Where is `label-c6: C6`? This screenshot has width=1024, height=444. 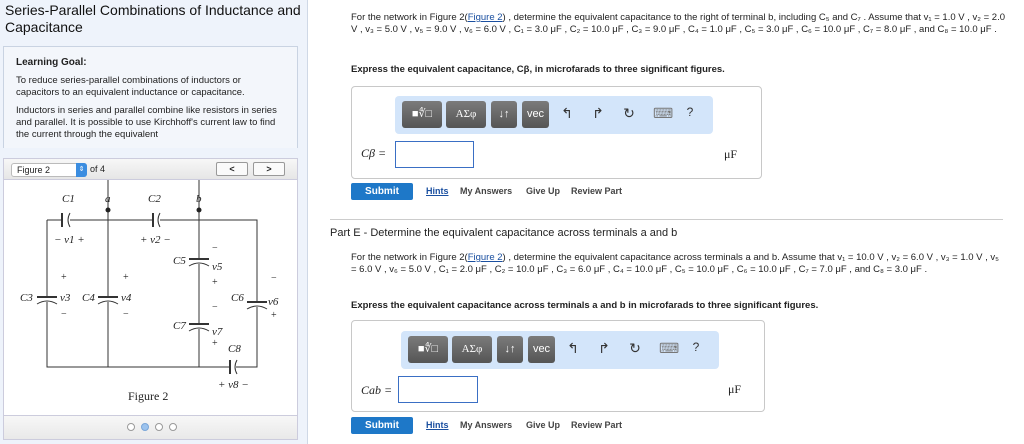
label-c6: C6 is located at coordinates (237, 298).